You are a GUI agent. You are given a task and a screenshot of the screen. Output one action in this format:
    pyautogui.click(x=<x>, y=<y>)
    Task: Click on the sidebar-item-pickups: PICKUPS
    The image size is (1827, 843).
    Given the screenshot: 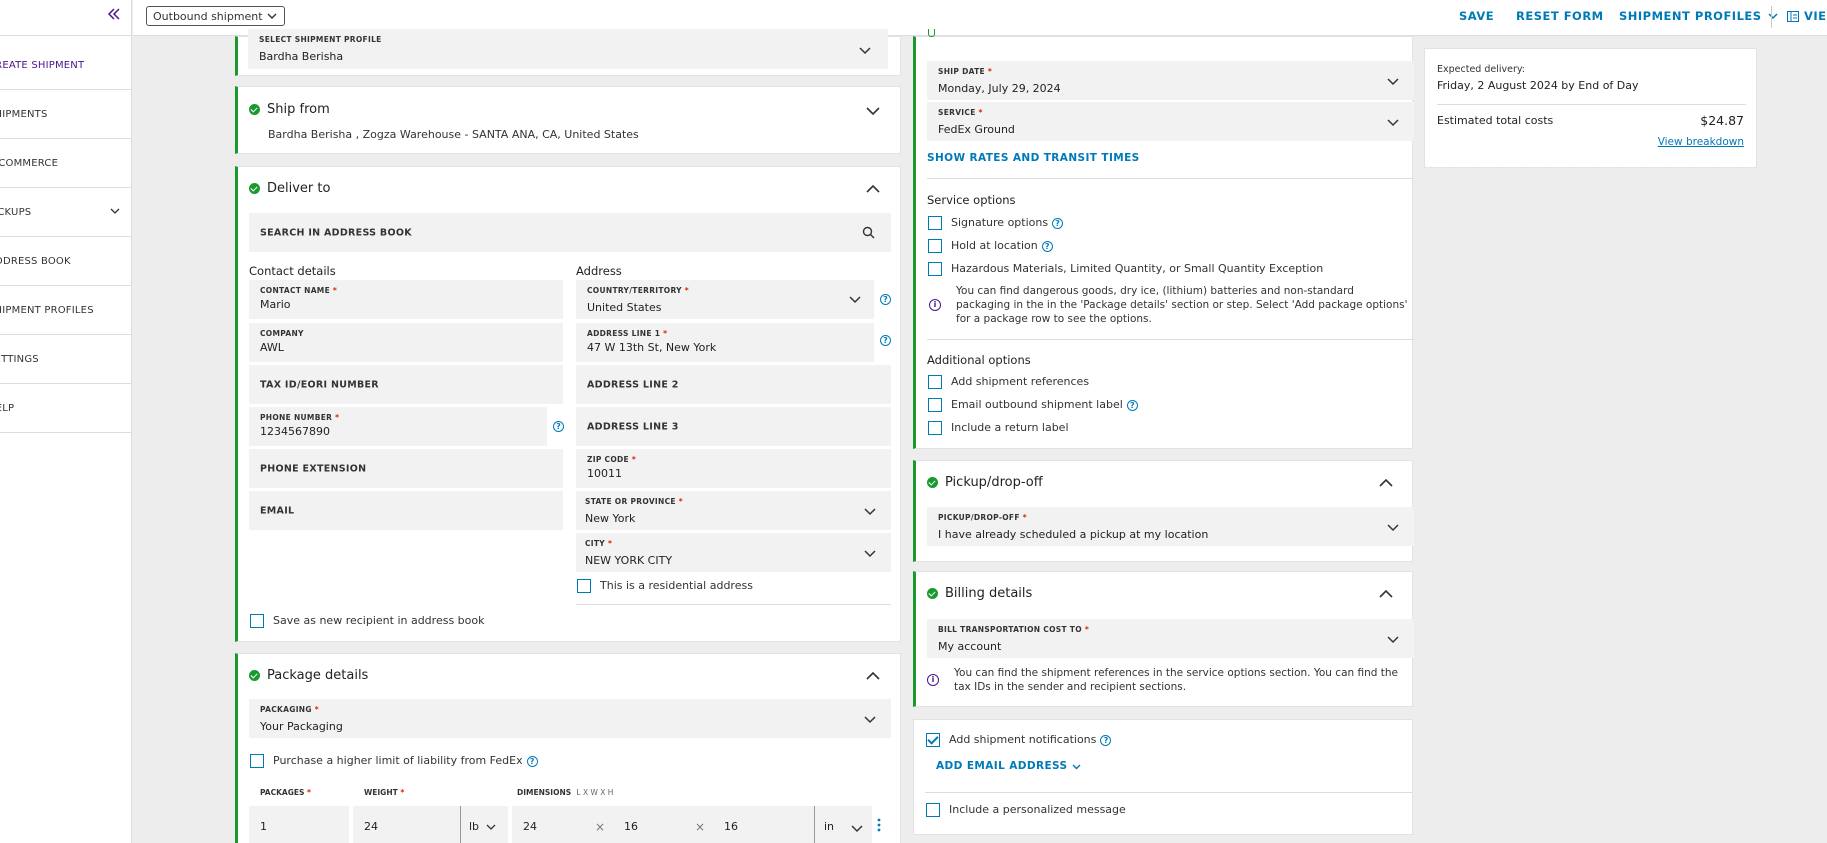 What is the action you would take?
    pyautogui.click(x=66, y=212)
    